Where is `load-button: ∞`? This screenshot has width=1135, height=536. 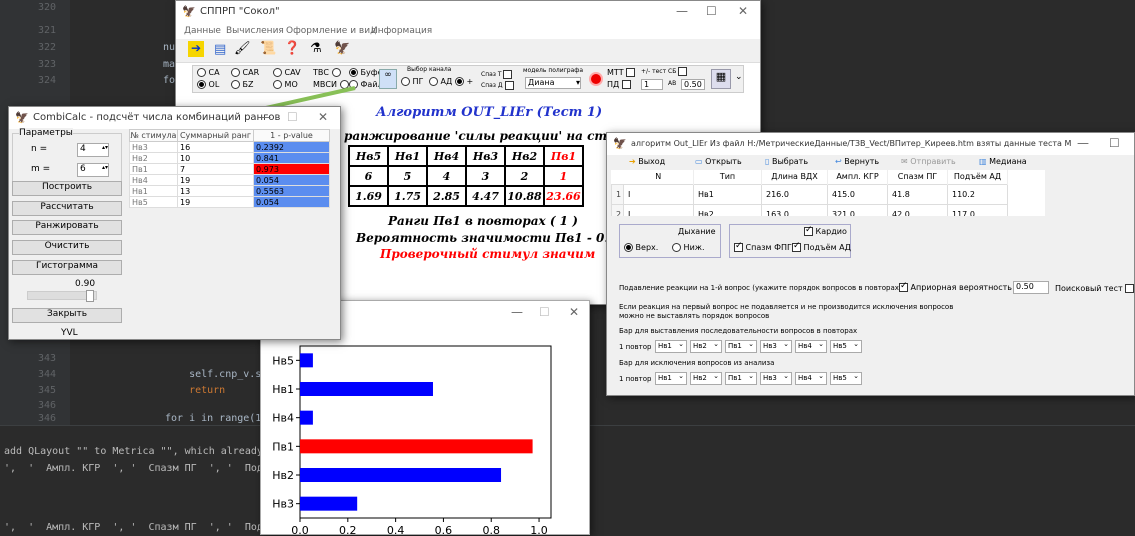
load-button: ∞ is located at coordinates (388, 79).